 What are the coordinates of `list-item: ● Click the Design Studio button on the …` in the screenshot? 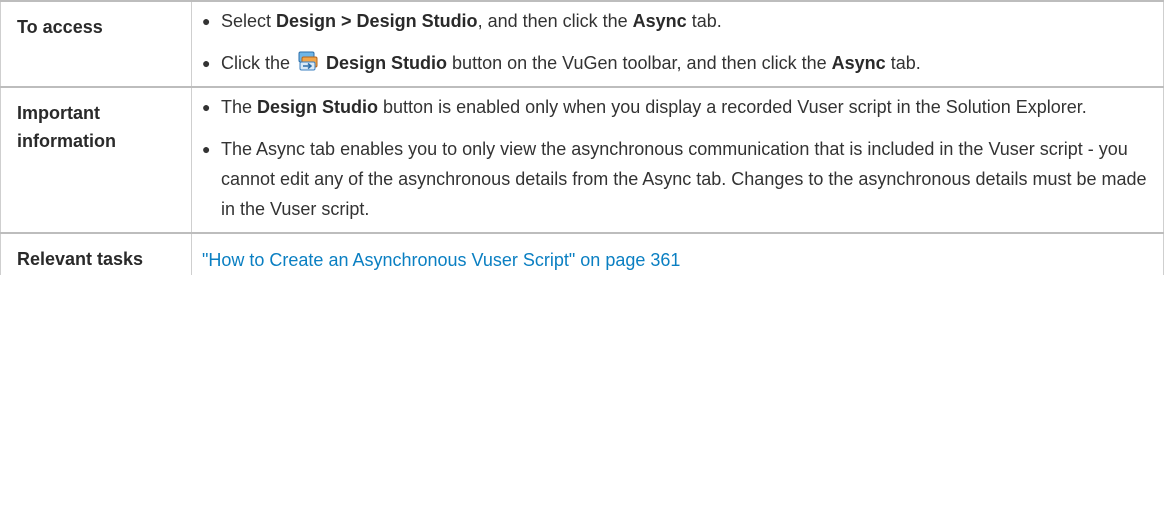 It's located at (675, 63).